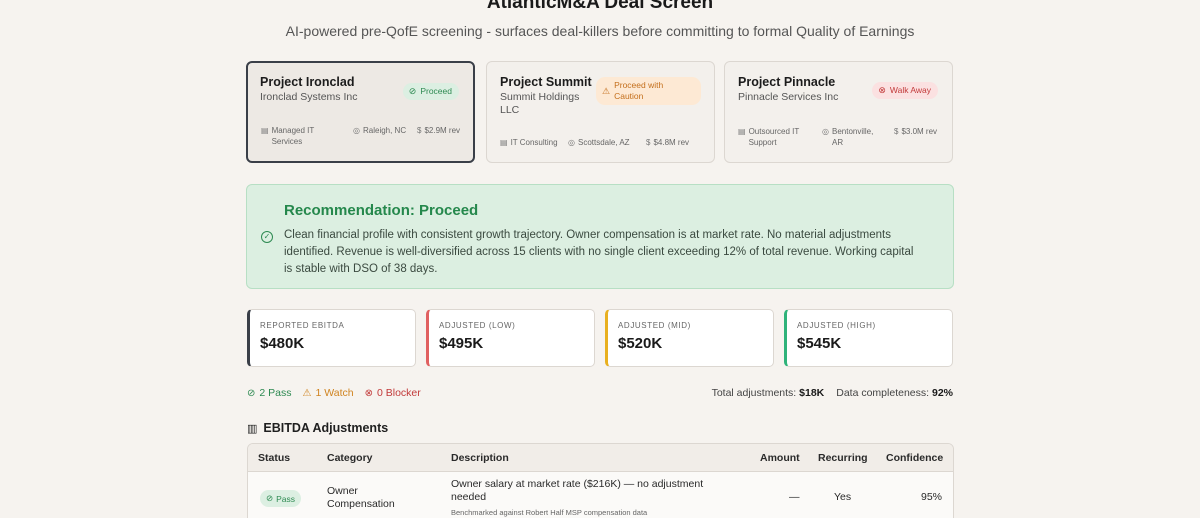 The height and width of the screenshot is (518, 1200). What do you see at coordinates (868, 338) in the screenshot?
I see `metric-adjusted-high: ADJUSTED (HIGH) $545K` at bounding box center [868, 338].